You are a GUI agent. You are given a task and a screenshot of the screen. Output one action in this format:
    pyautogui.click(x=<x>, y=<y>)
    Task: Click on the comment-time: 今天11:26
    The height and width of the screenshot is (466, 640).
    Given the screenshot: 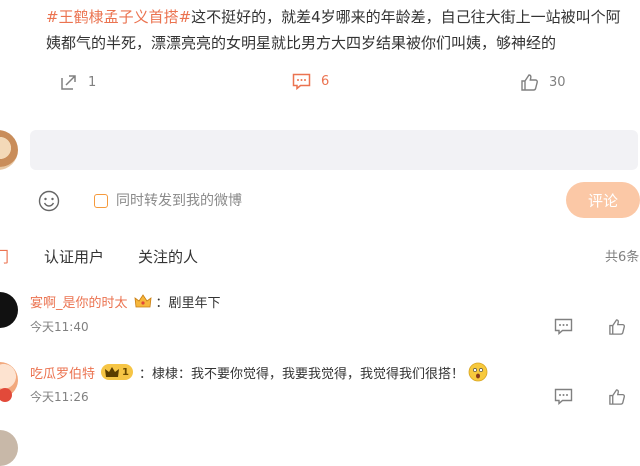 What is the action you would take?
    pyautogui.click(x=59, y=397)
    